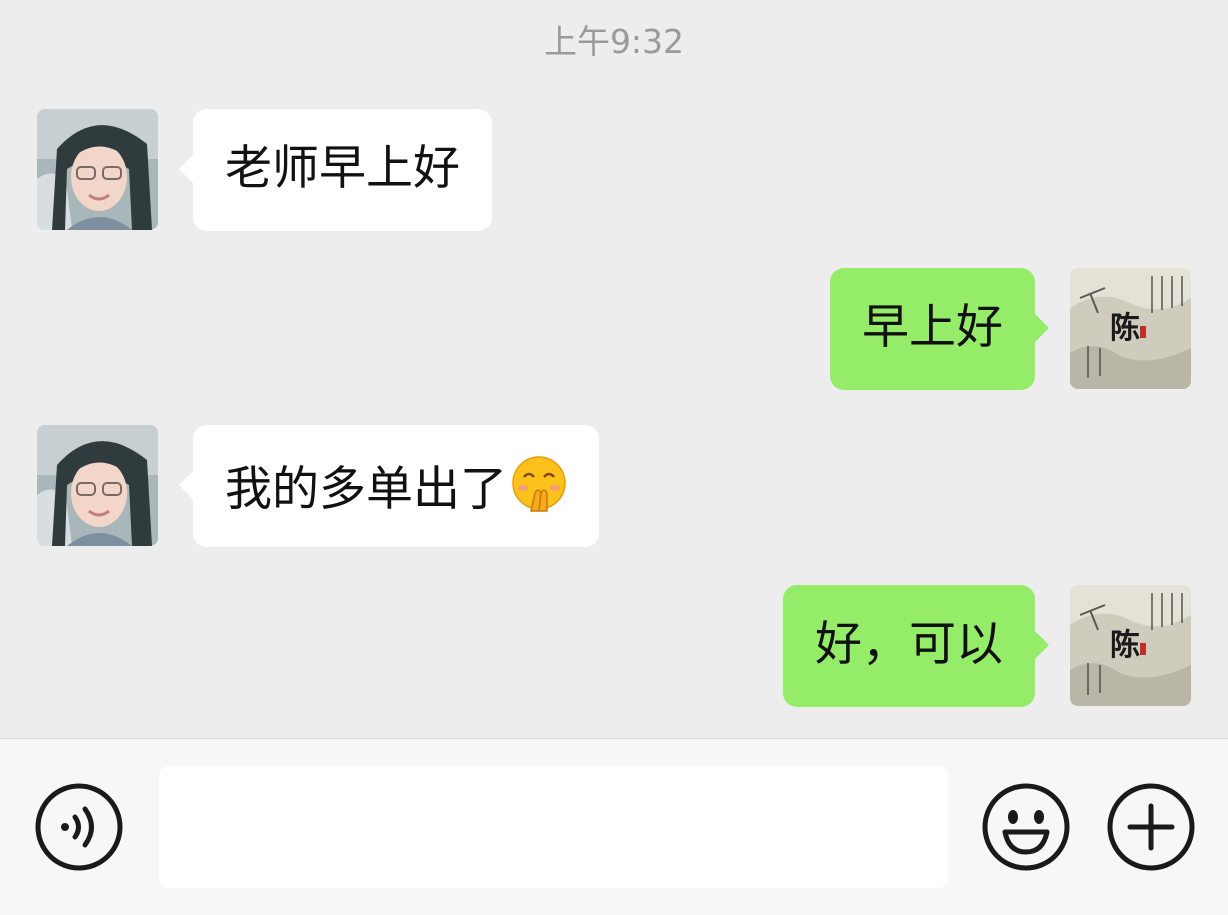 This screenshot has height=915, width=1228. I want to click on message-text: 早上好, so click(932, 327).